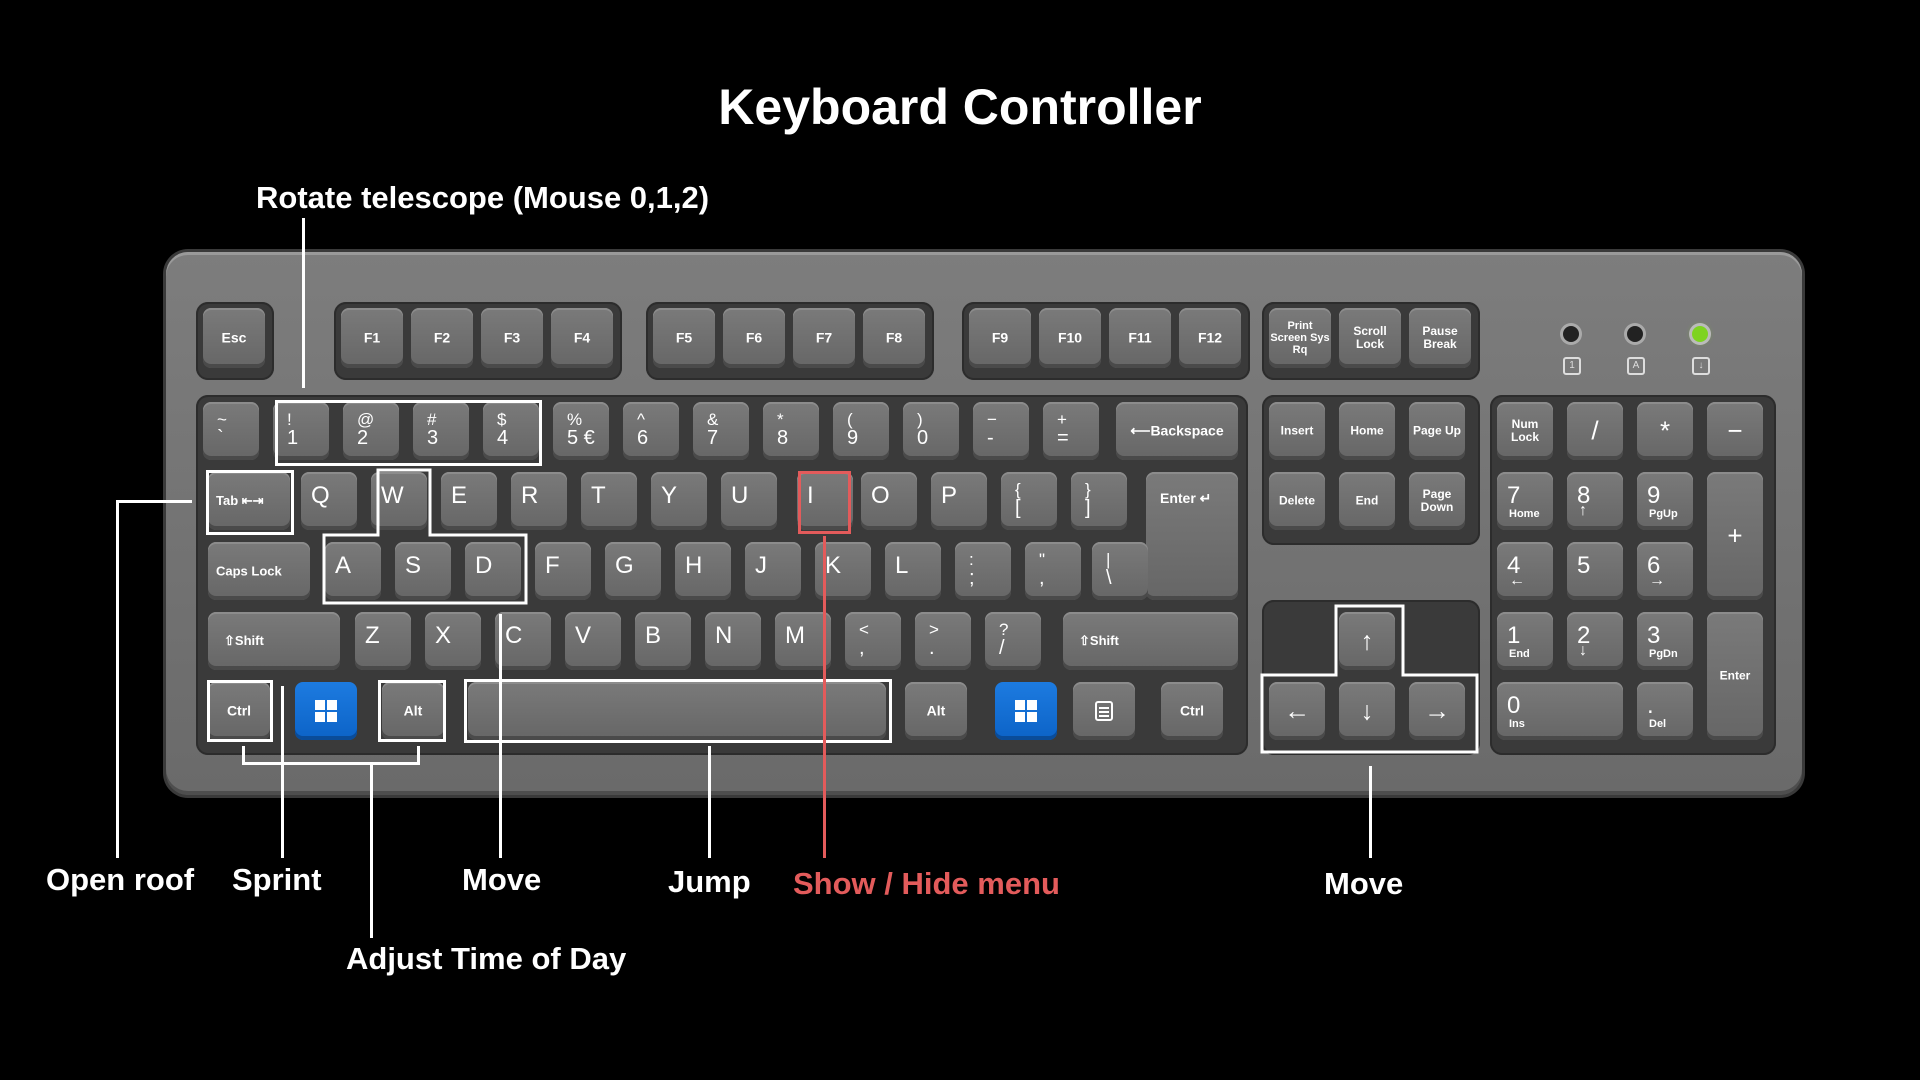  I want to click on highlight-number-keys, so click(408, 433).